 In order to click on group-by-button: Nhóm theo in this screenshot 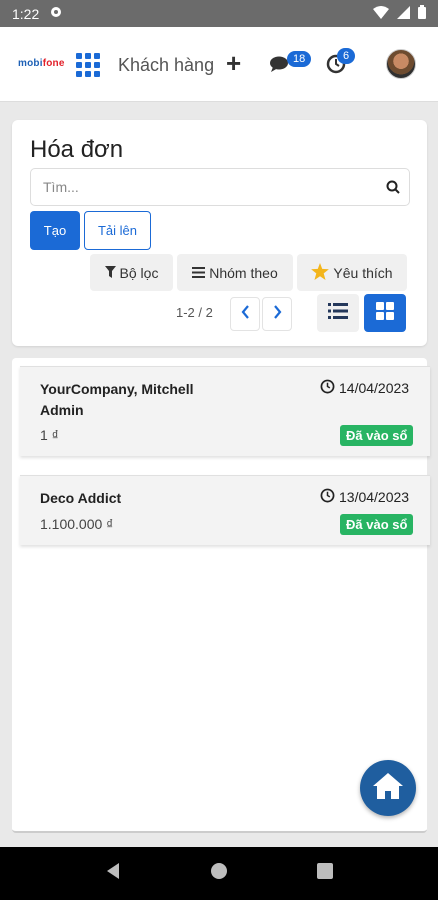, I will do `click(235, 272)`.